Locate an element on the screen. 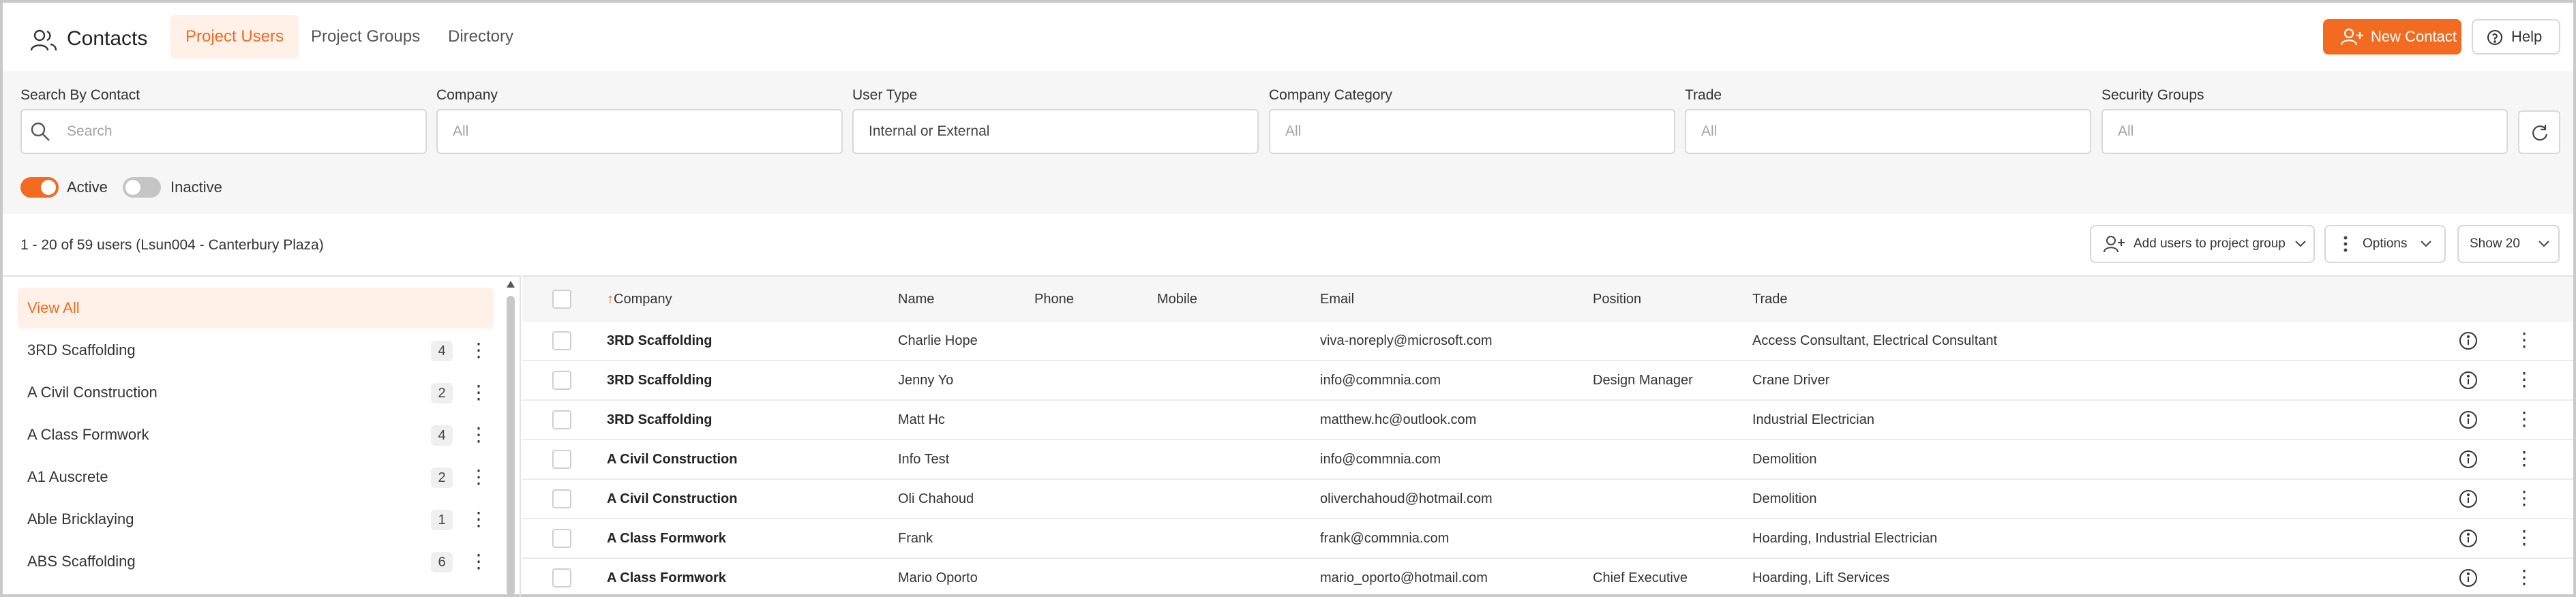 Image resolution: width=2576 pixels, height=597 pixels. column-header-phone: Phone is located at coordinates (1054, 299).